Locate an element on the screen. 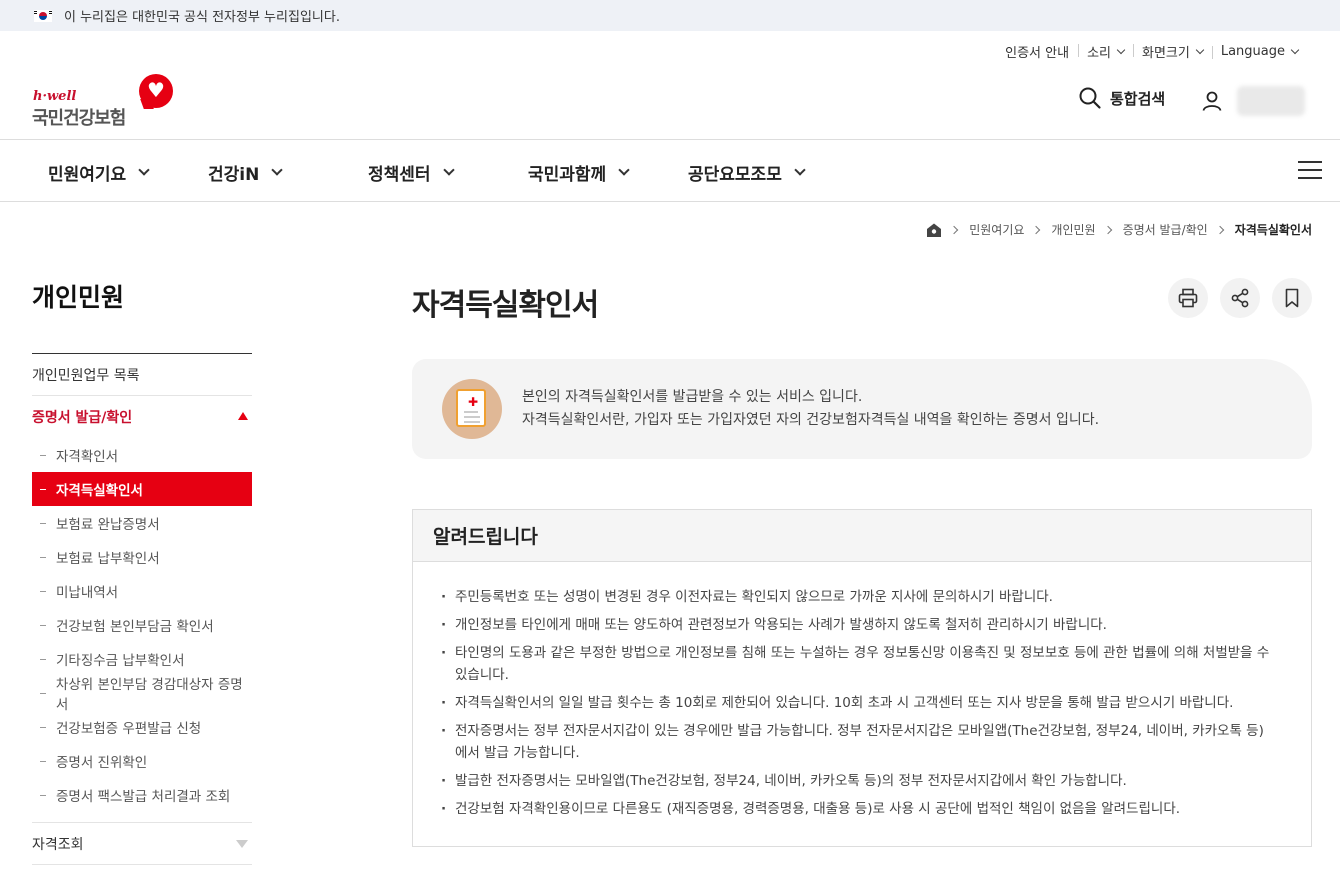 Image resolution: width=1340 pixels, height=871 pixels. search-icon is located at coordinates (1090, 98).